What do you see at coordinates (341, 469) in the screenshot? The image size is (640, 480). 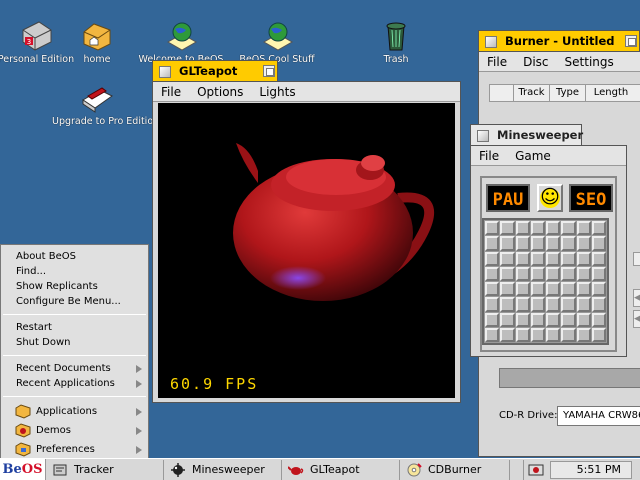 I see `task-glteapot: GLTeapot` at bounding box center [341, 469].